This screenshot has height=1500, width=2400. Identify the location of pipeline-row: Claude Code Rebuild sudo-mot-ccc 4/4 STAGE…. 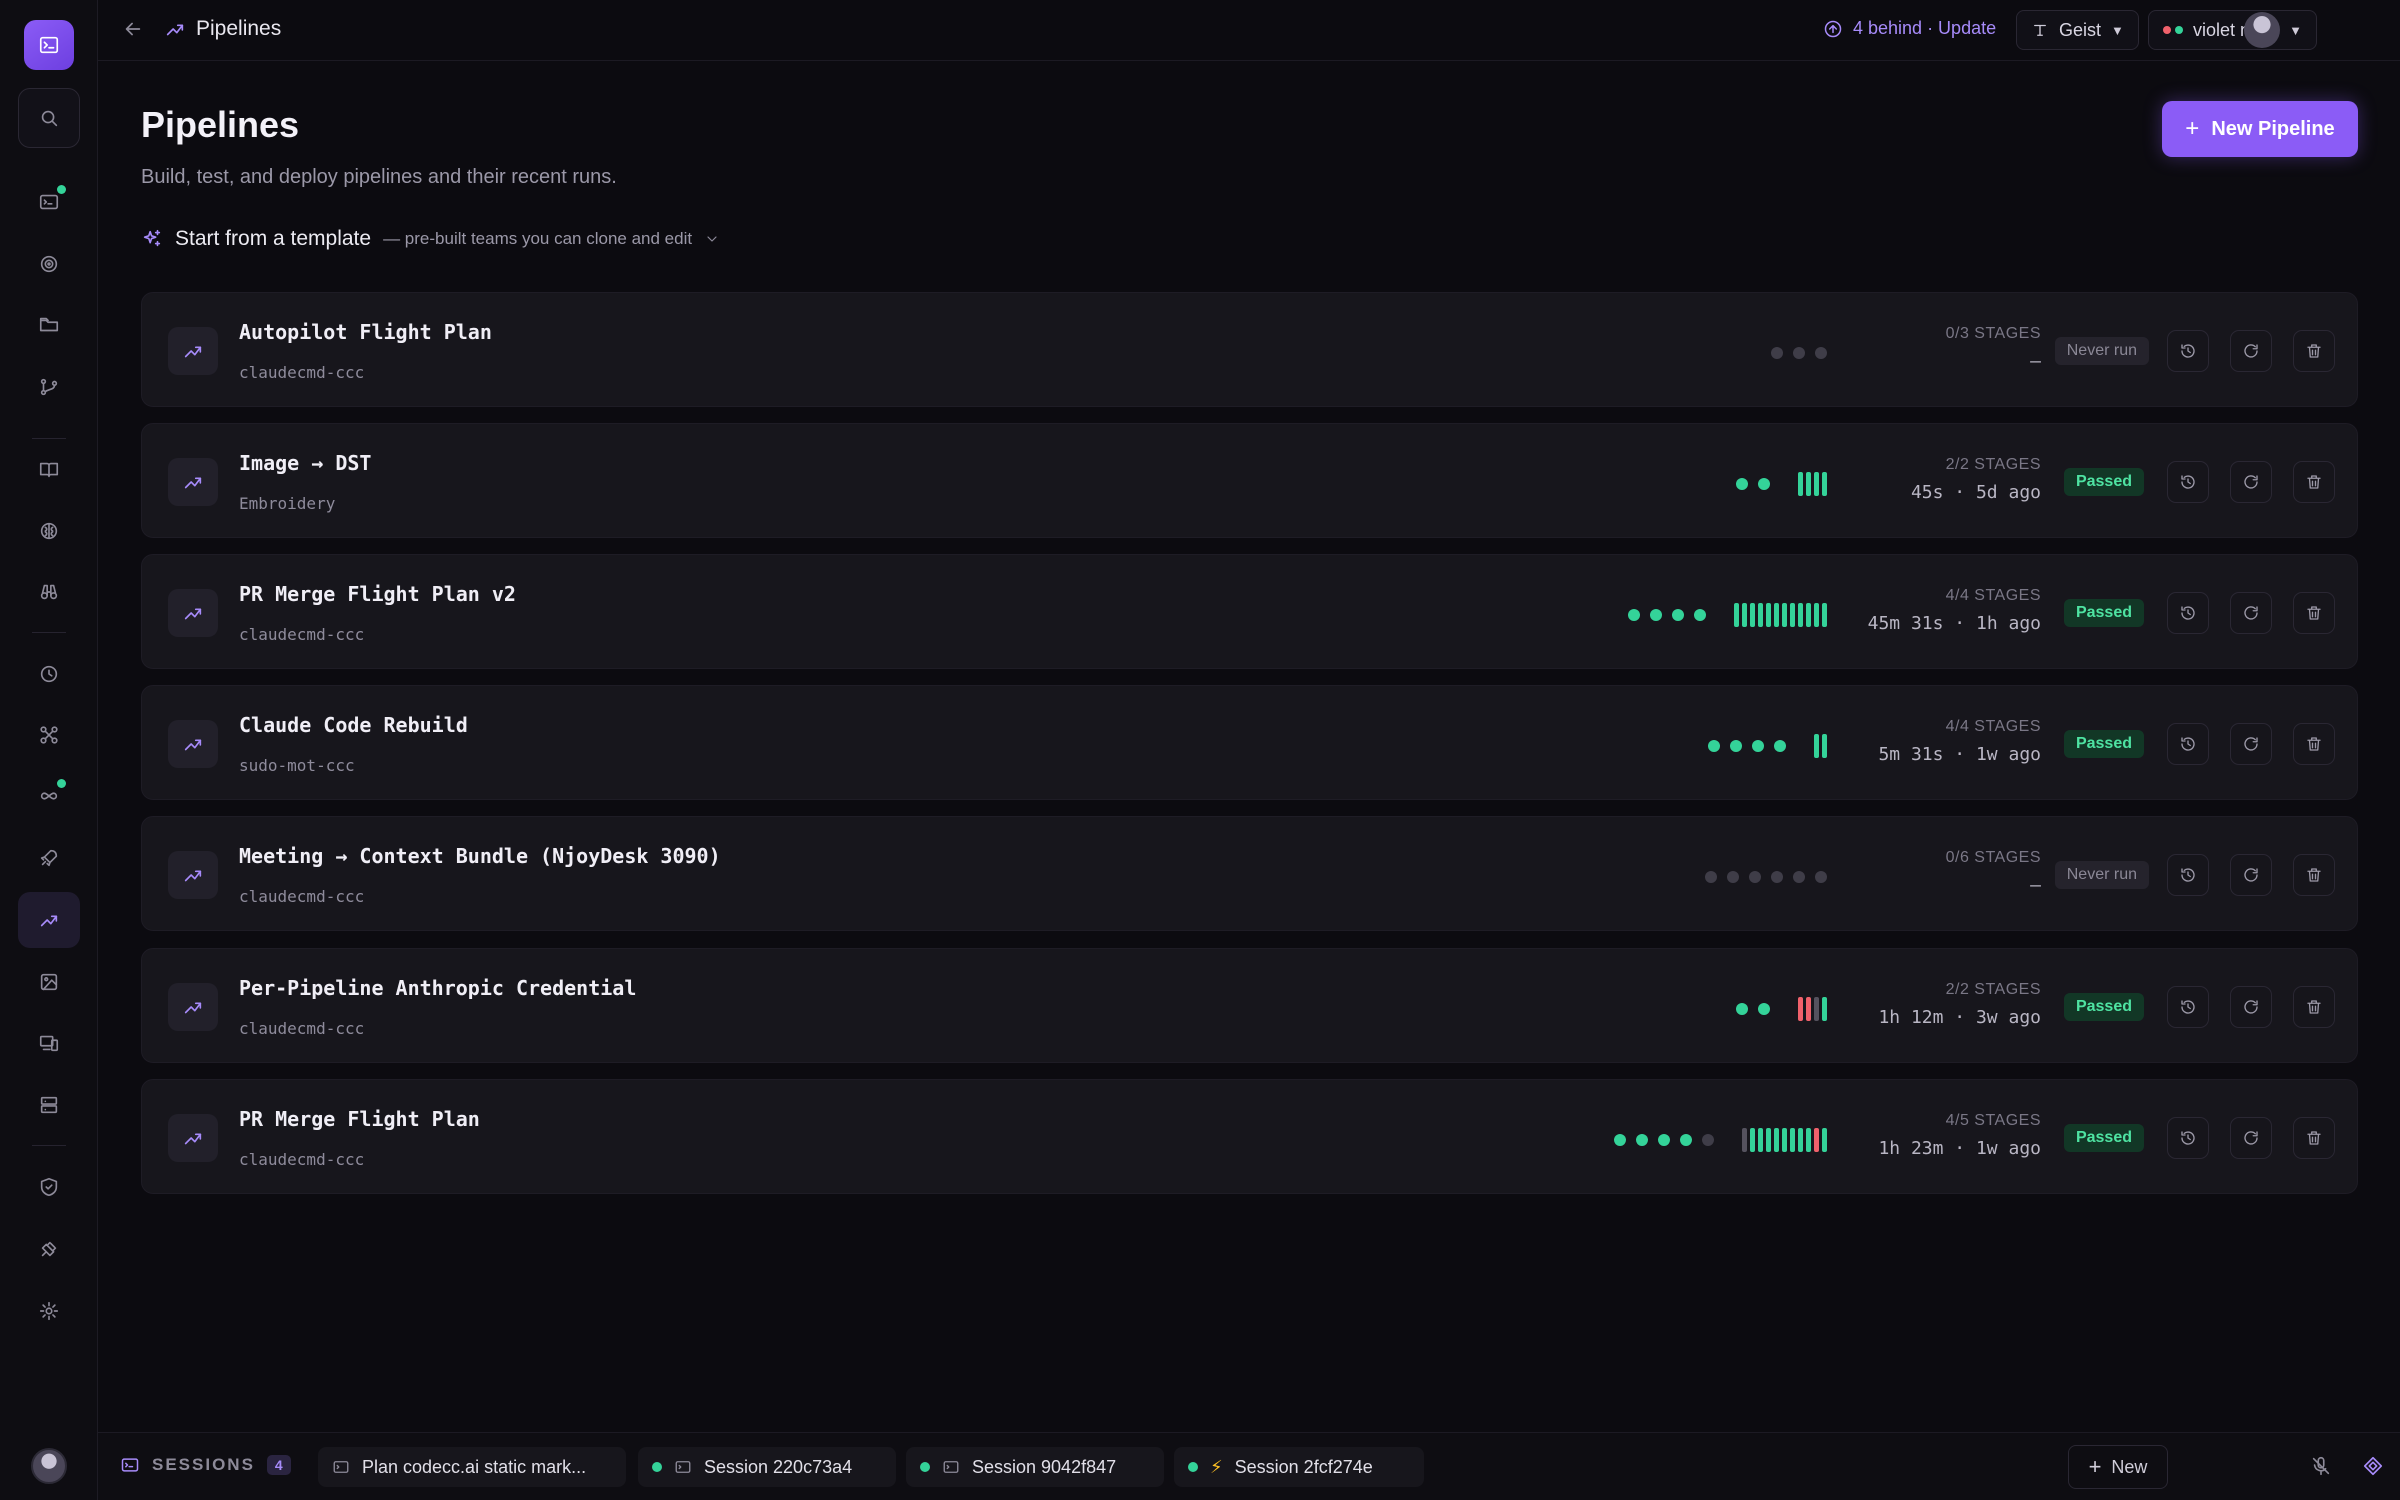
(1249, 742).